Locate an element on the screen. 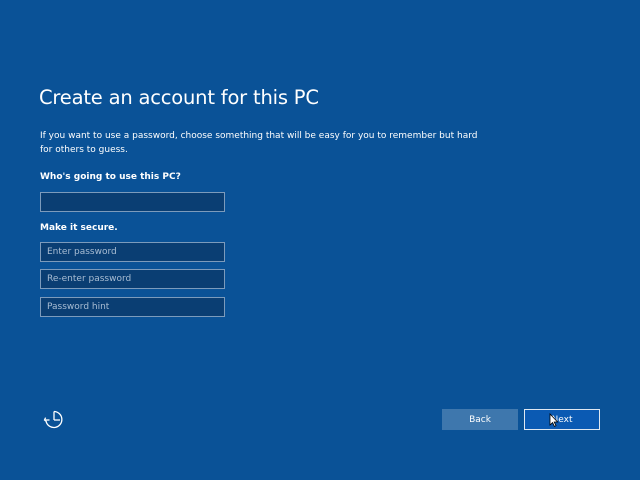  password-hint-input is located at coordinates (132, 307).